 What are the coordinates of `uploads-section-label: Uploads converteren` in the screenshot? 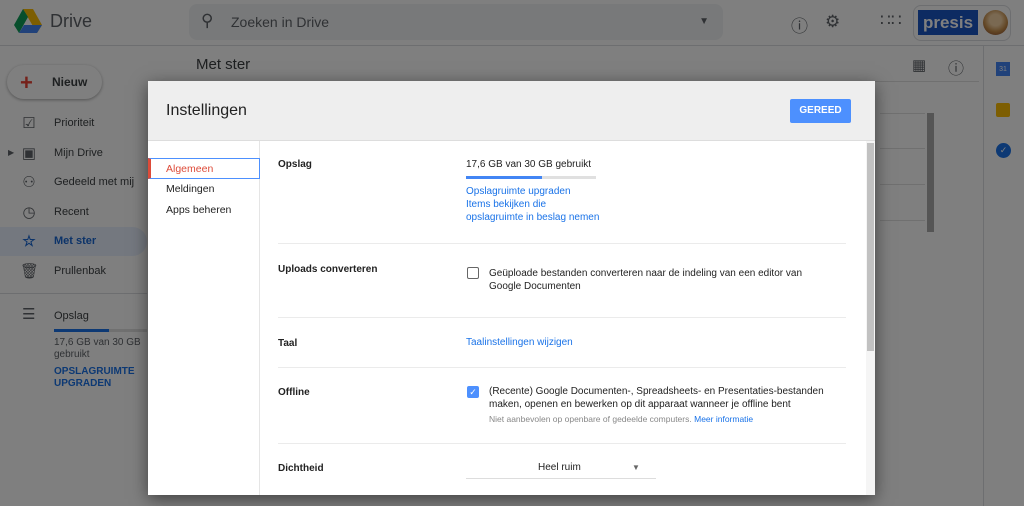 It's located at (328, 269).